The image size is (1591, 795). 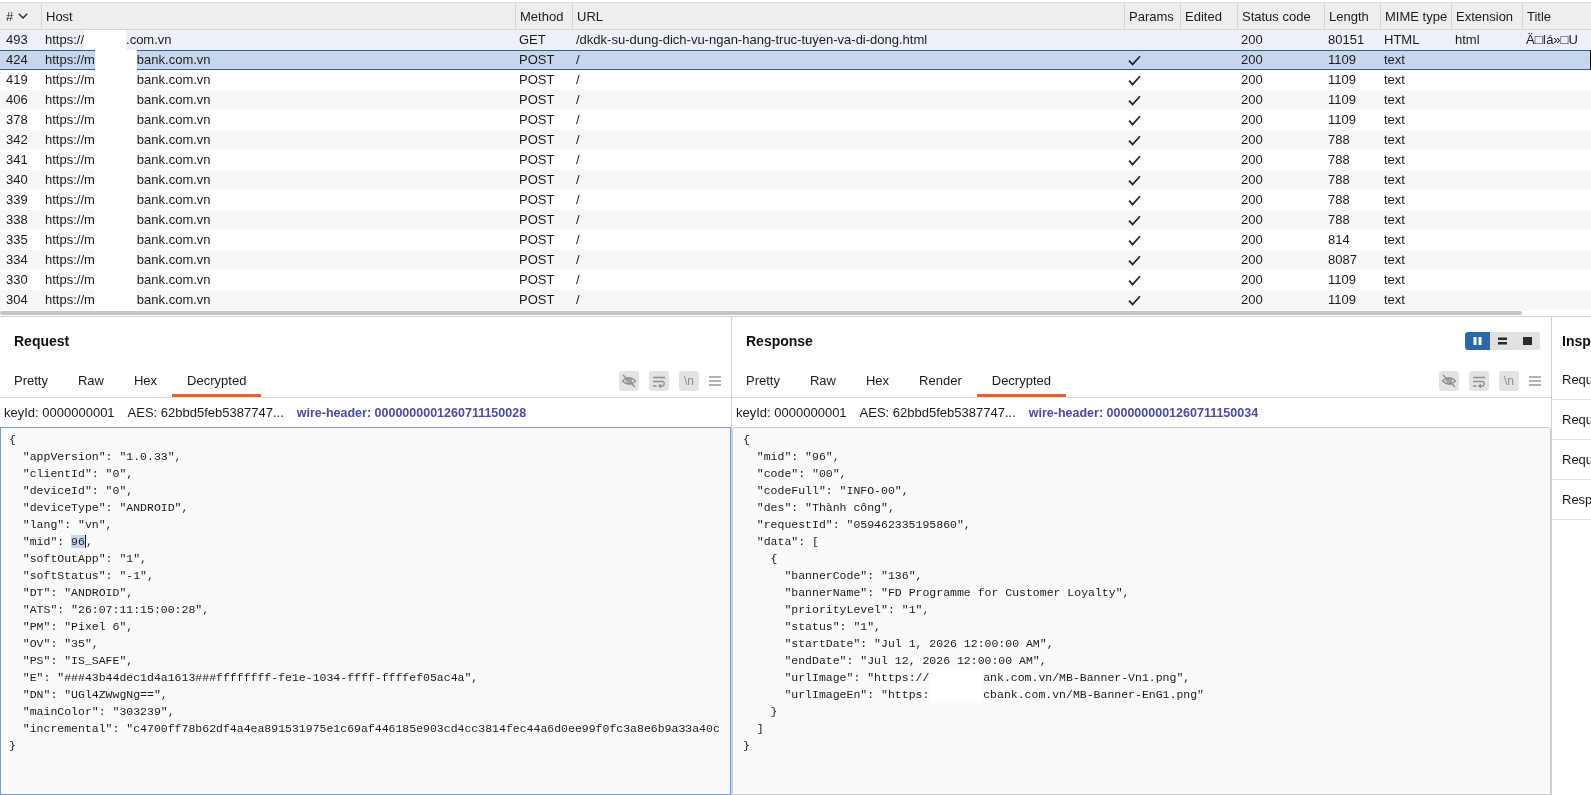 What do you see at coordinates (1151, 16) in the screenshot?
I see `column-header: Params` at bounding box center [1151, 16].